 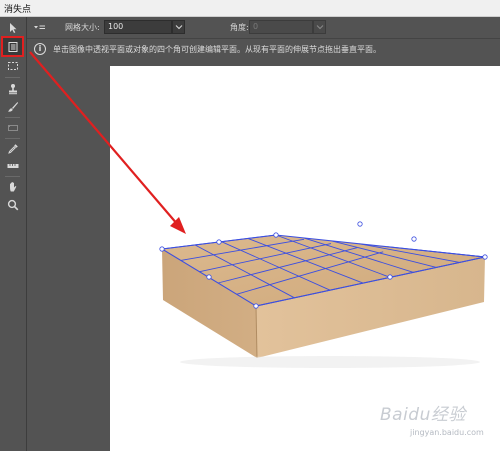 I want to click on watermark-url: jingyan.baidu.com, so click(x=447, y=432).